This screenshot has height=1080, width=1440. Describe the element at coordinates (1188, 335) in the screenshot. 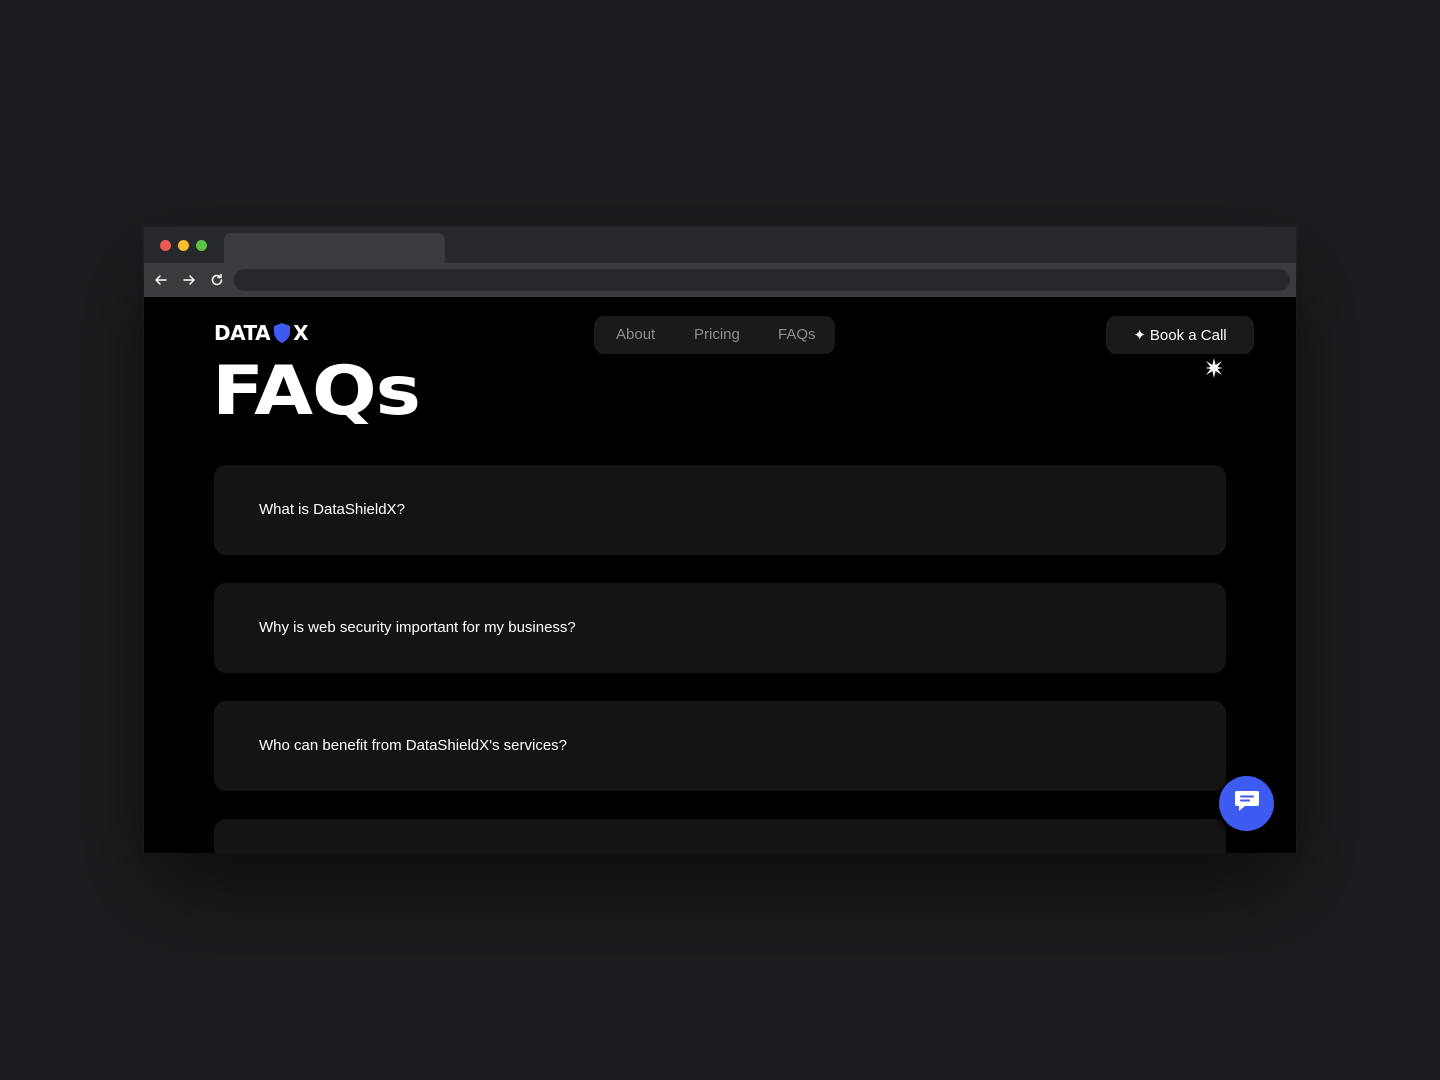

I see `book-a-call-label: Book a Call` at that location.